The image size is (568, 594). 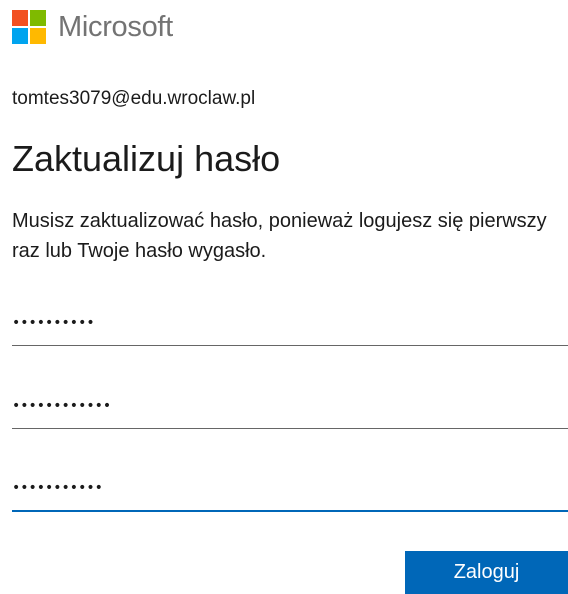 I want to click on logo-square-green, so click(x=38, y=18).